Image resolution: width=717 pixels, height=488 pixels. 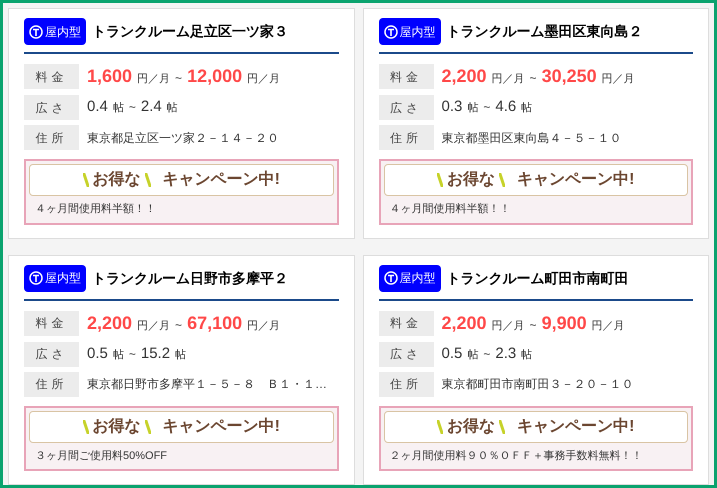 I want to click on range-max: 12,000, so click(x=214, y=76).